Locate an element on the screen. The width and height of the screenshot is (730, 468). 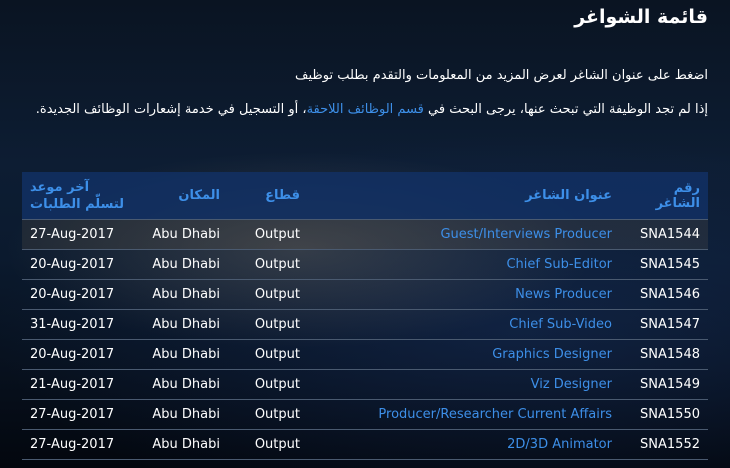
header-title: عنوان الشاغر is located at coordinates (464, 196).